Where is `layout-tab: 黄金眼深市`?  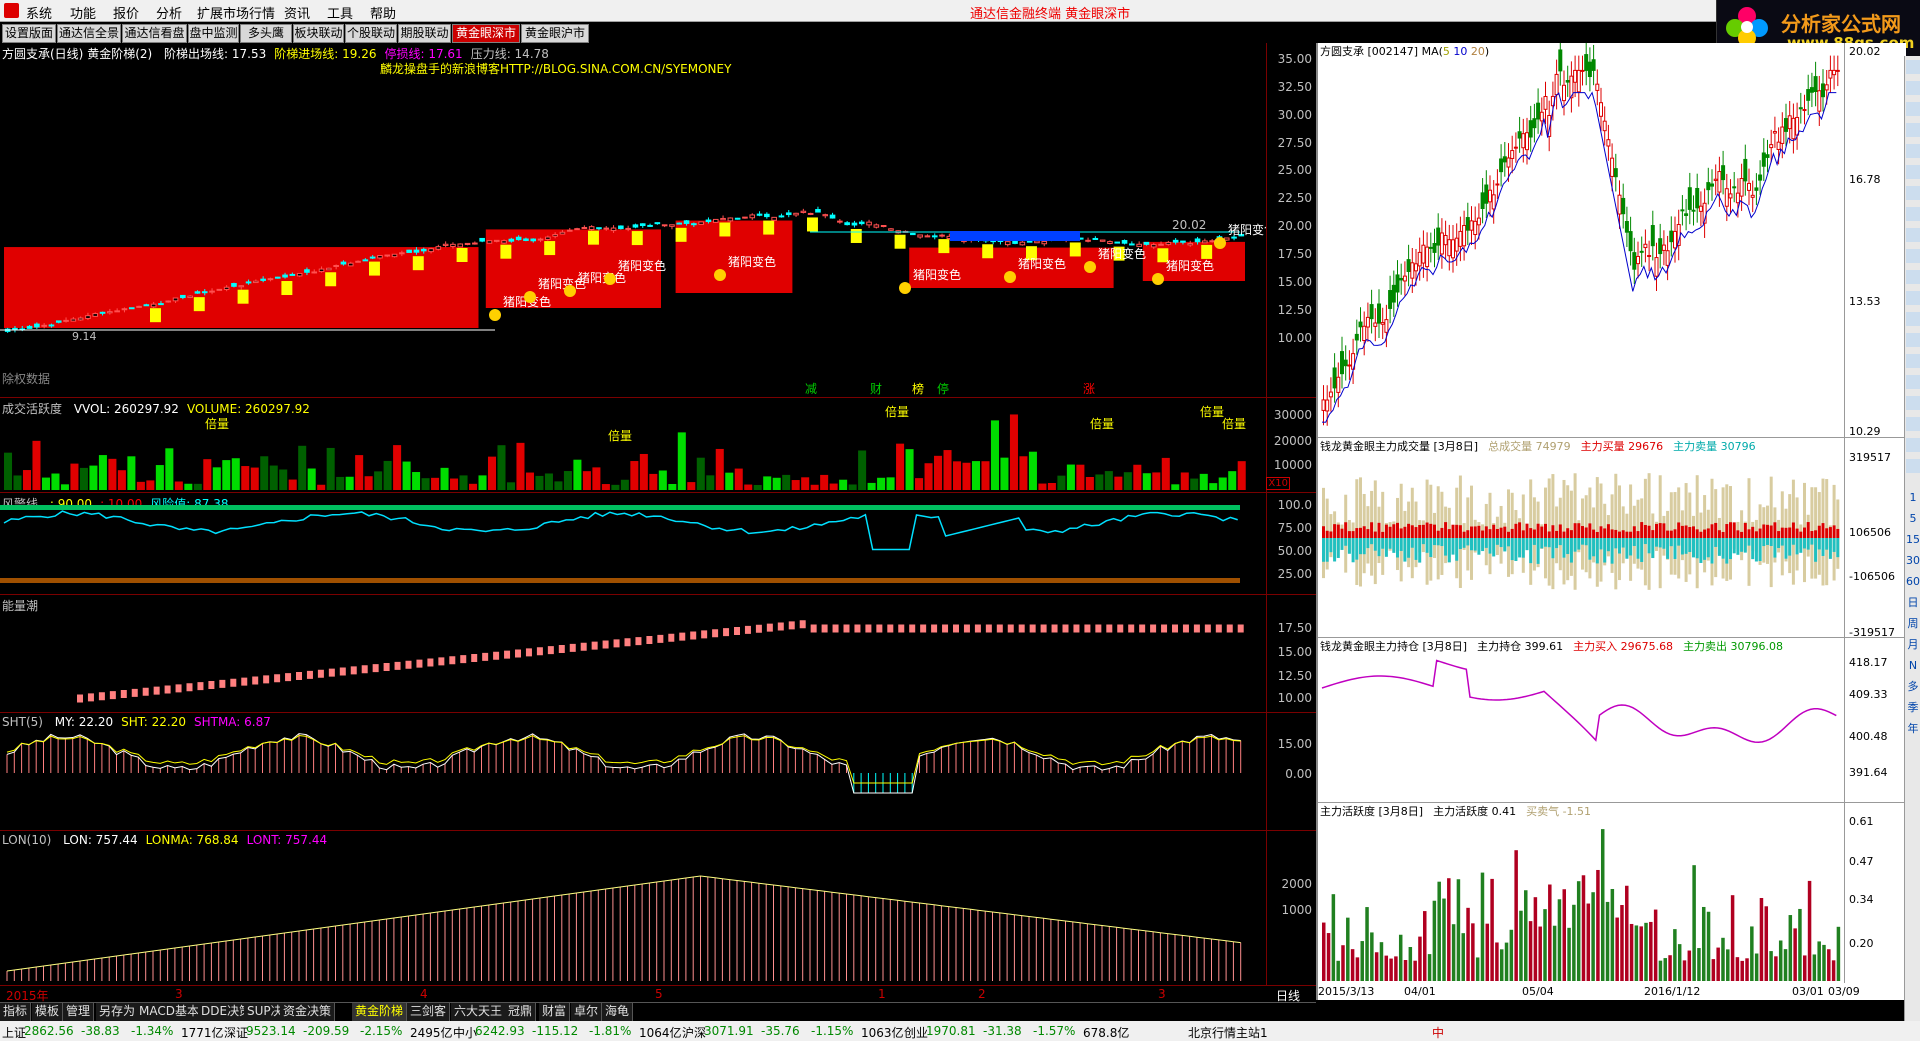 layout-tab: 黄金眼深市 is located at coordinates (486, 33).